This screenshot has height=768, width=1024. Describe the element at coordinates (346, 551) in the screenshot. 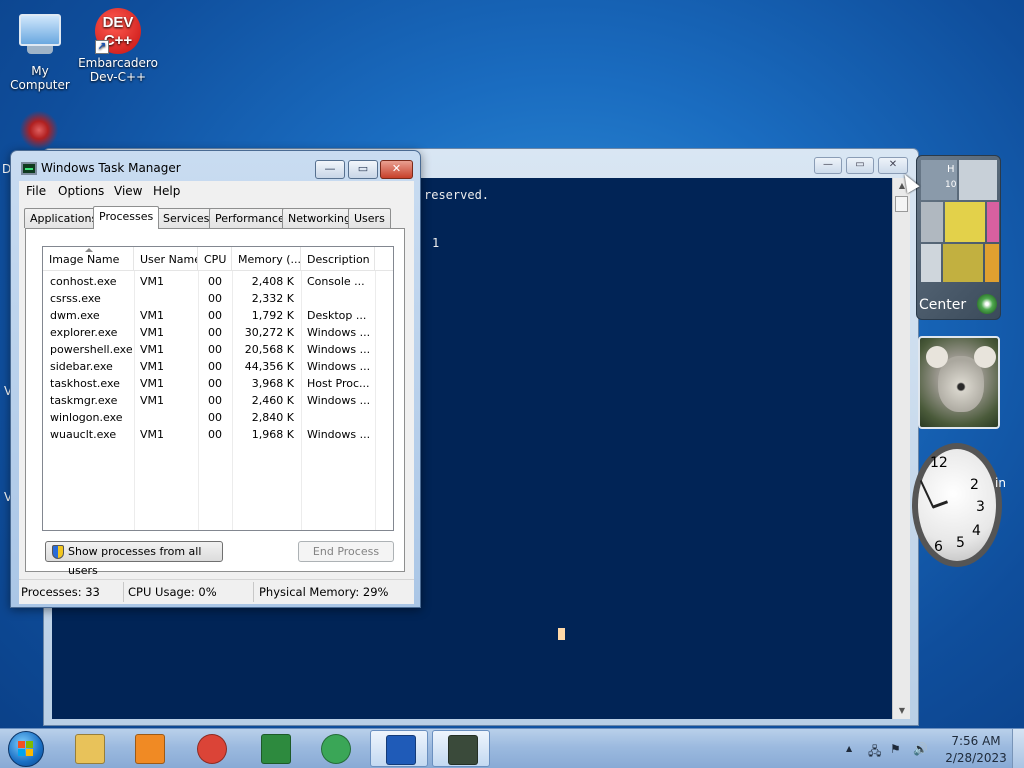

I see `end-process-button: End Process` at that location.